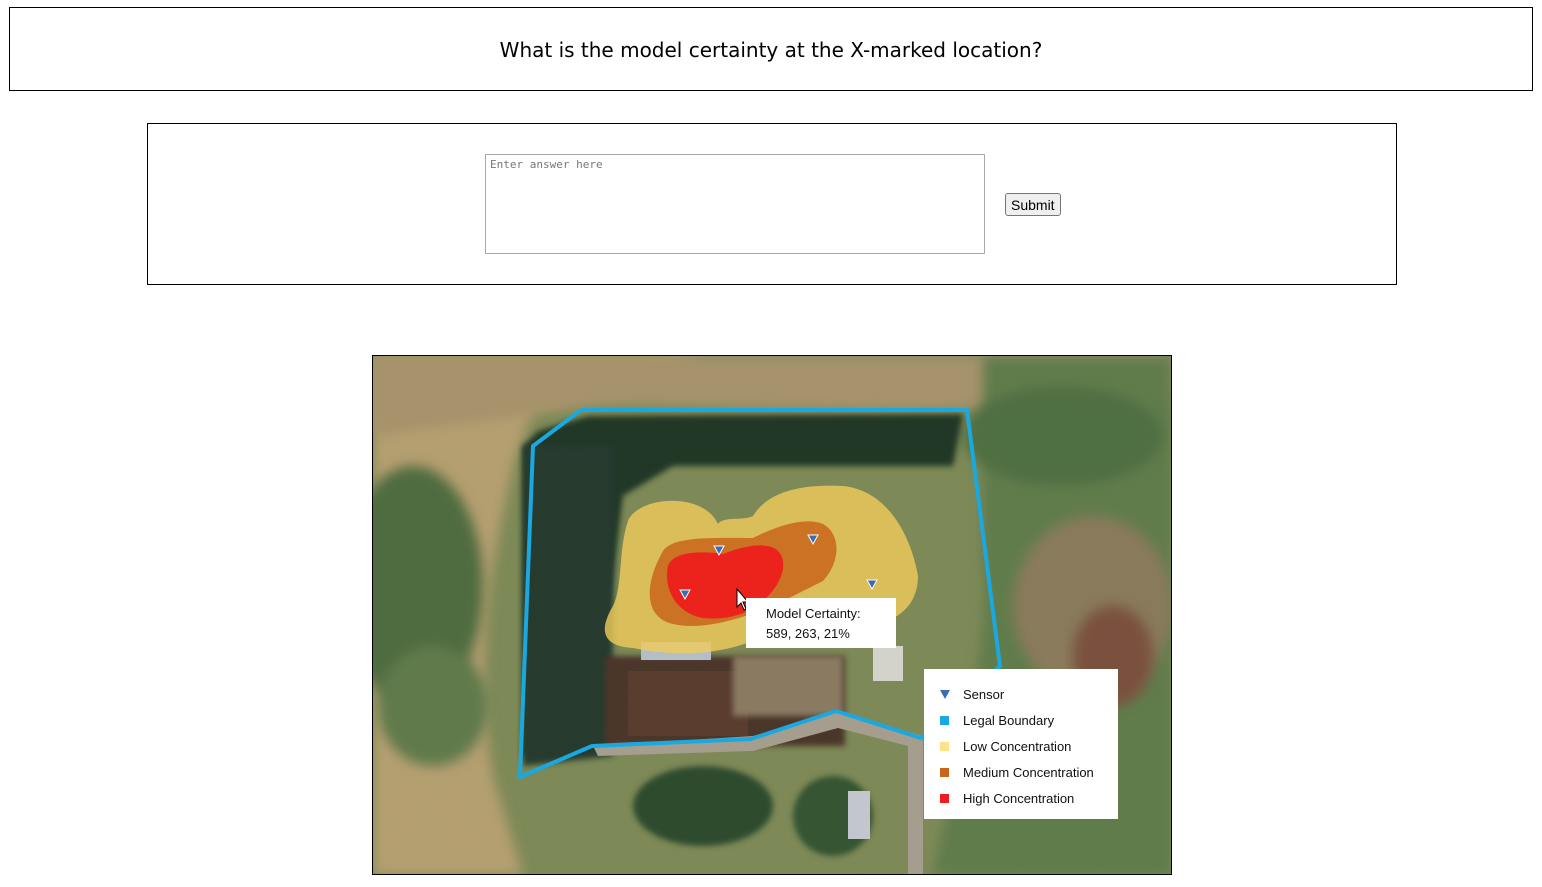 The height and width of the screenshot is (887, 1542). I want to click on tooltip-value: 589, 263, 21%, so click(808, 633).